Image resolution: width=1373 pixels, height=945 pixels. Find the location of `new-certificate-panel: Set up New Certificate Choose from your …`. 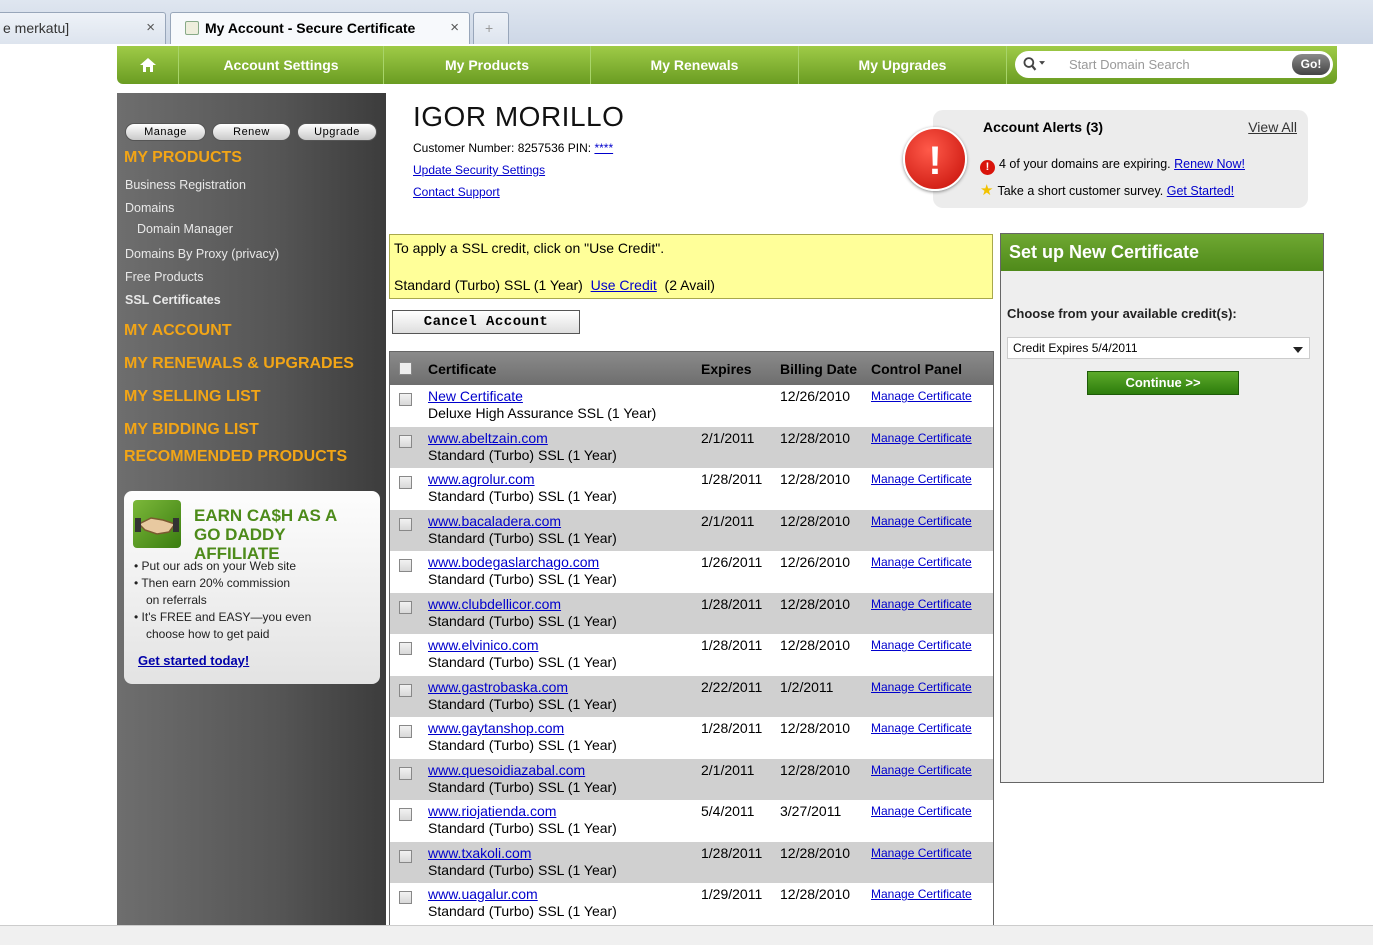

new-certificate-panel: Set up New Certificate Choose from your … is located at coordinates (1162, 508).